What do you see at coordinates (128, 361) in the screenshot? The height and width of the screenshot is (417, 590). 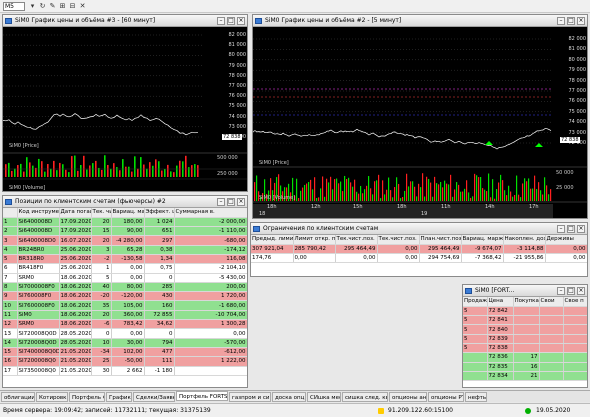 I see `table-cell: -50,00` at bounding box center [128, 361].